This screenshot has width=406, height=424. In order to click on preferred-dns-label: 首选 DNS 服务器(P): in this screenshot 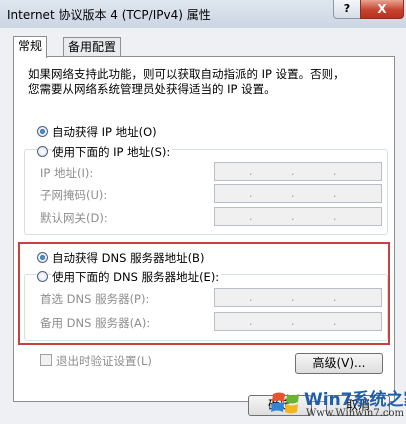, I will do `click(95, 299)`.